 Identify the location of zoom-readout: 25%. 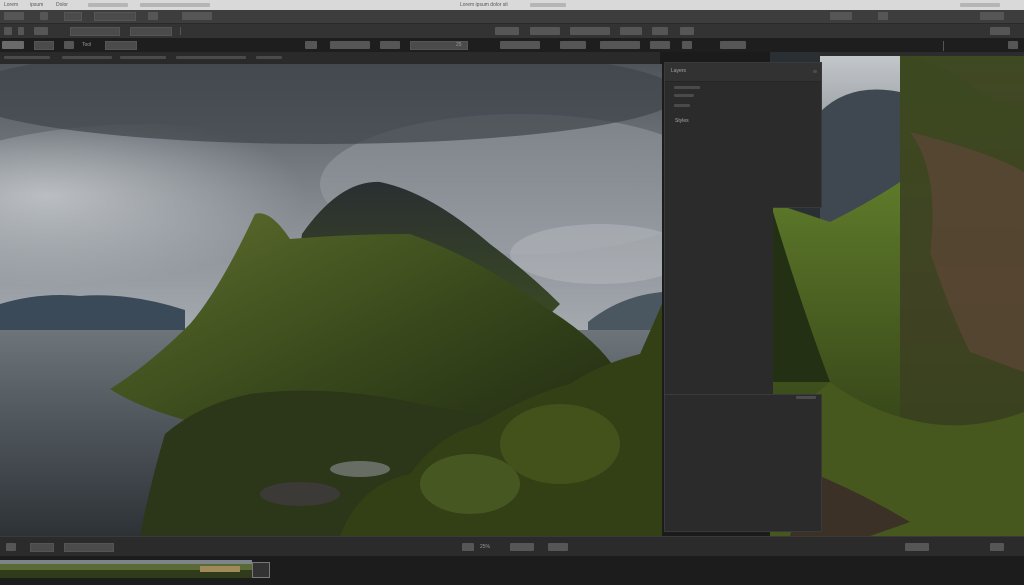
(485, 547).